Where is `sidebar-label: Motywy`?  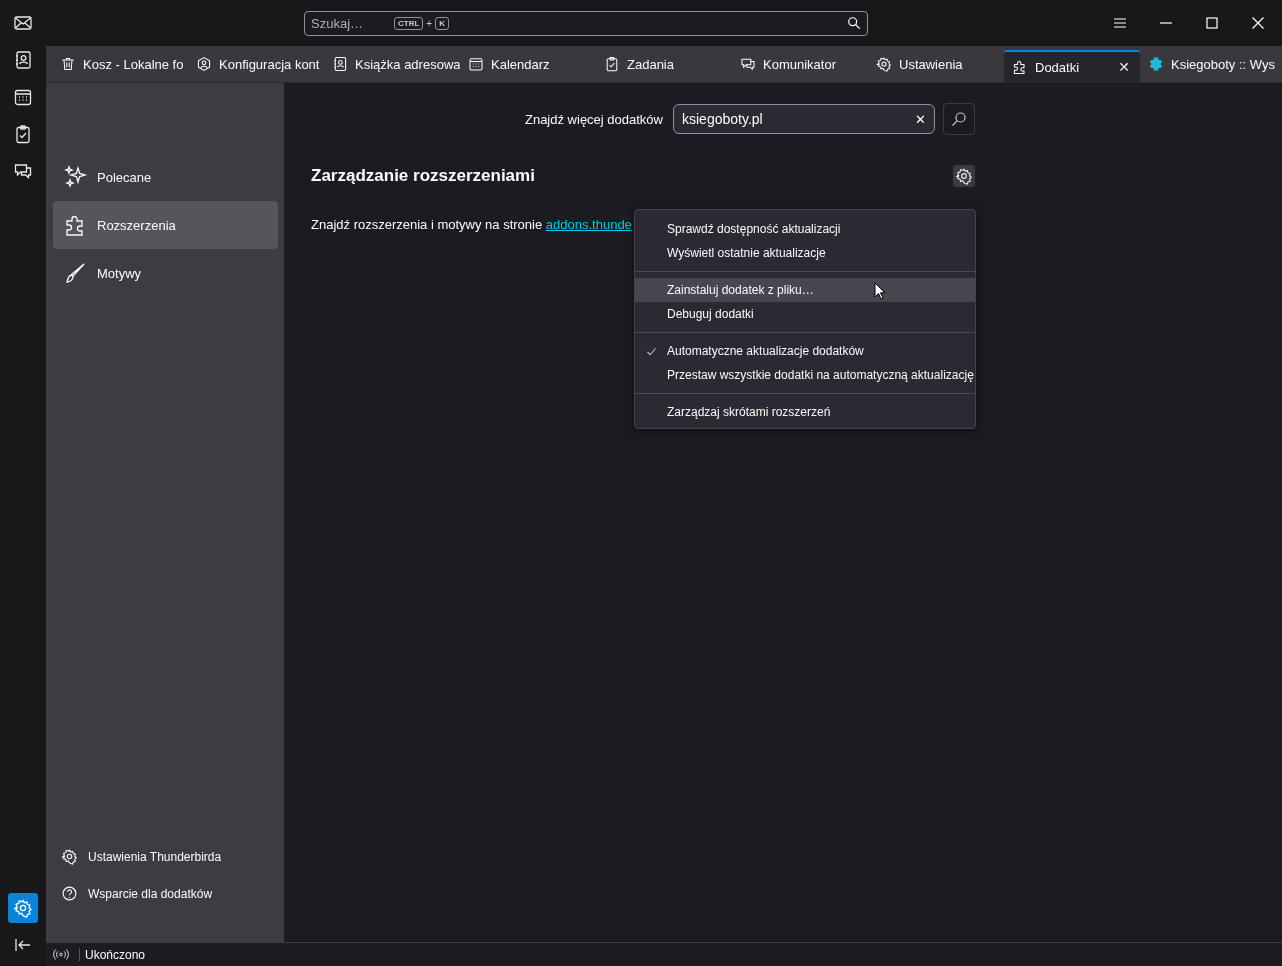
sidebar-label: Motywy is located at coordinates (119, 273).